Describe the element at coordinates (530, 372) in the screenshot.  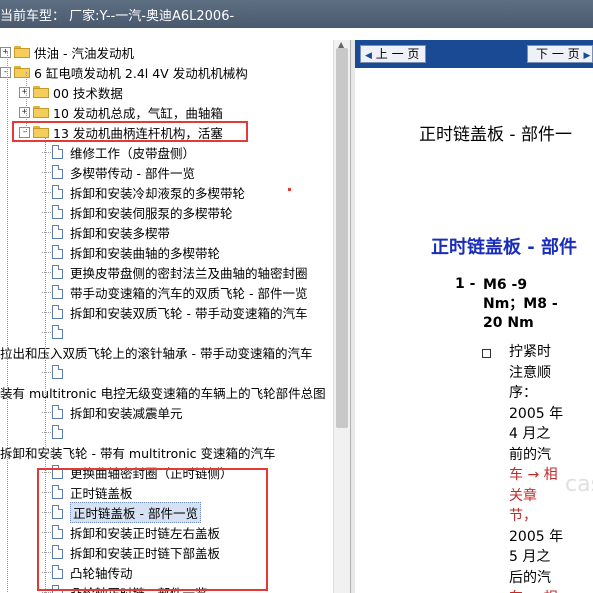
I see `instruction-line: 注意顺` at that location.